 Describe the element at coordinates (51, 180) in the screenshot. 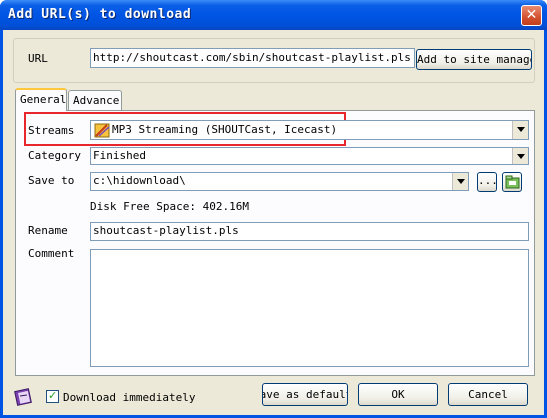

I see `save-to-label: Save to` at that location.